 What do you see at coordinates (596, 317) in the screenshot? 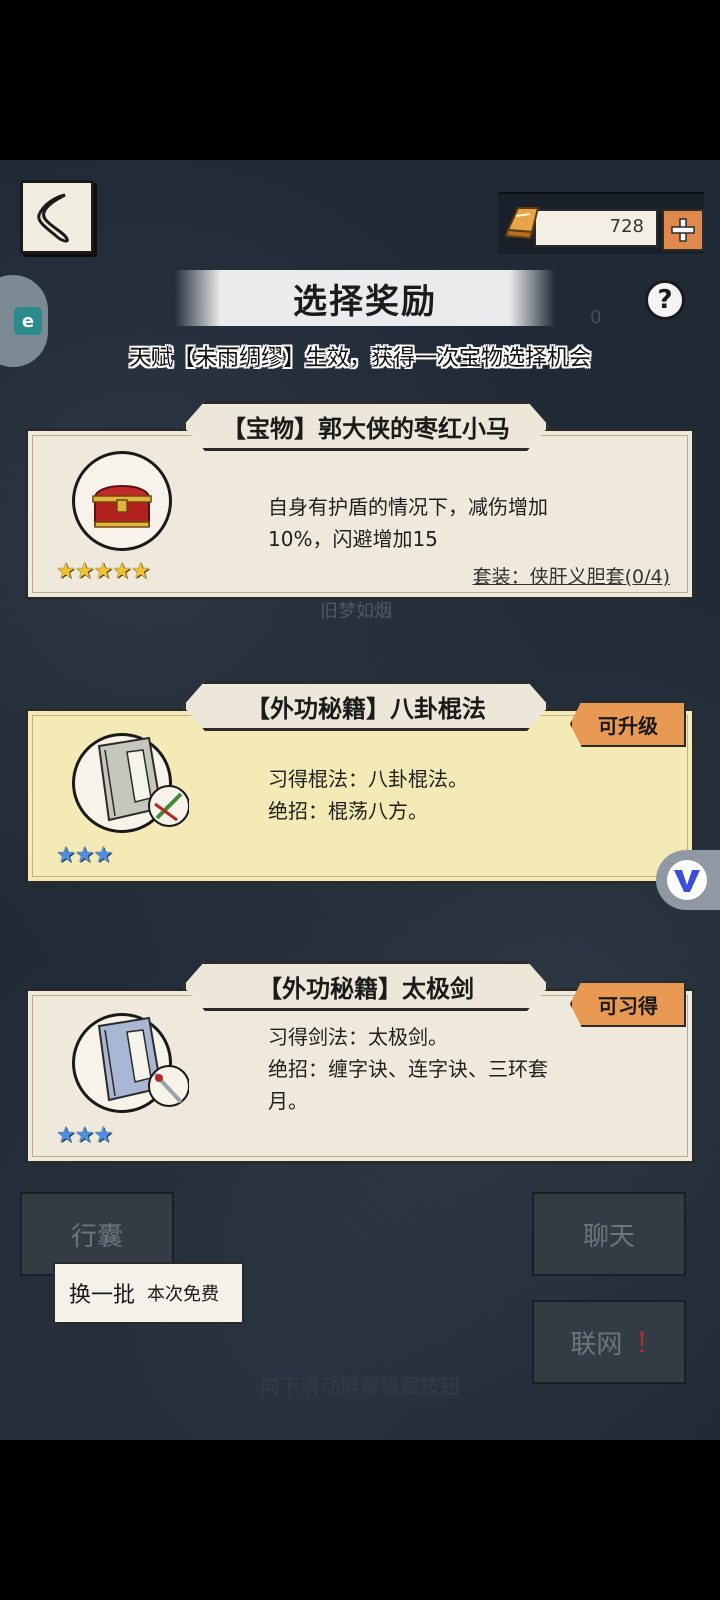
I see `bg-counter: 0` at bounding box center [596, 317].